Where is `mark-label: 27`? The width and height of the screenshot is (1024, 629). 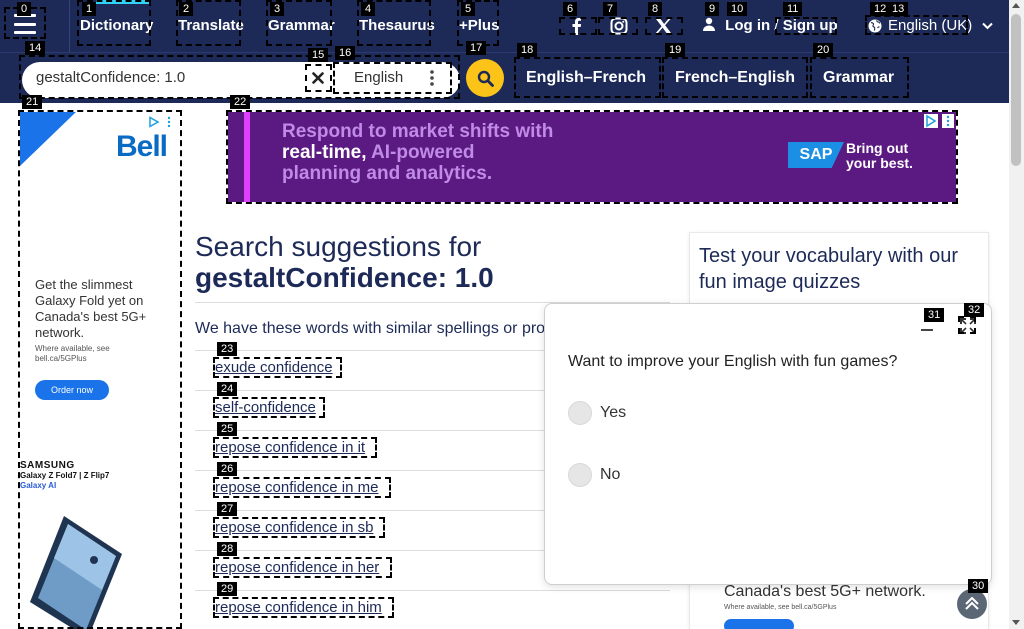 mark-label: 27 is located at coordinates (227, 509).